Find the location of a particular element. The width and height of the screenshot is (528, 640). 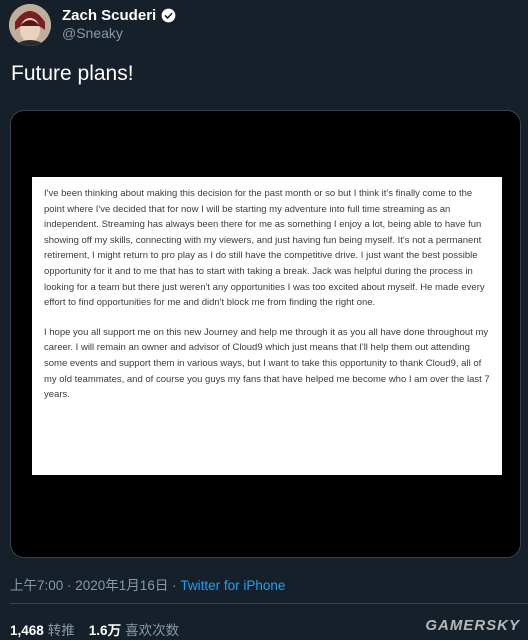

retweets-count: 1,468 is located at coordinates (27, 630).